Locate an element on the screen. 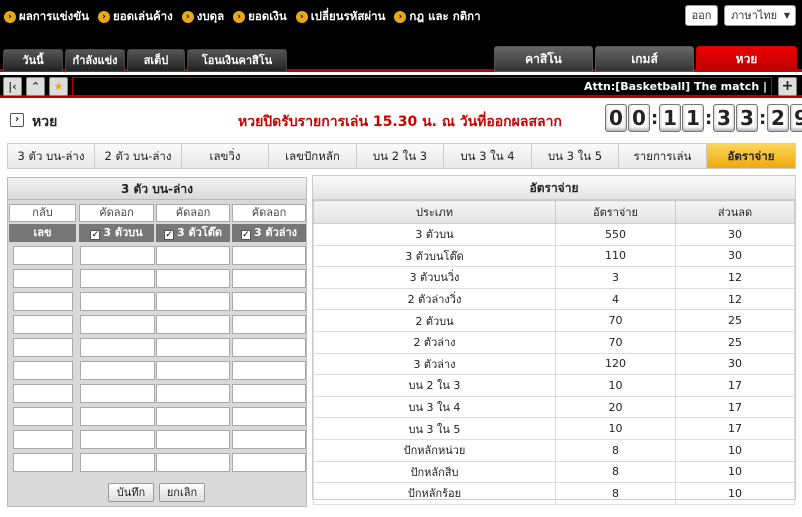 The image size is (802, 517). tab-casino: คาสิโน is located at coordinates (543, 59).